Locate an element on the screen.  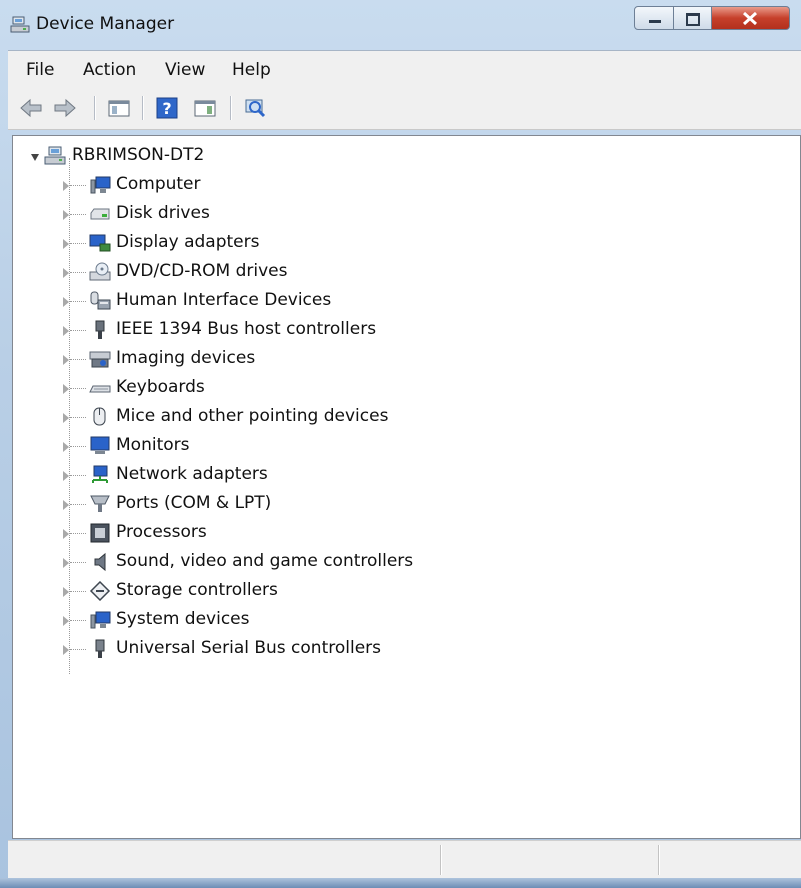
tree-item-human-interface-devices: Human Interface Devices is located at coordinates (406, 301).